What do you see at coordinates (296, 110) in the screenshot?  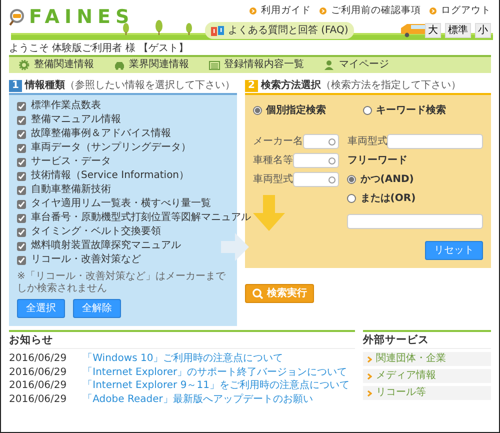 I see `radio-label: 個別指定検索` at bounding box center [296, 110].